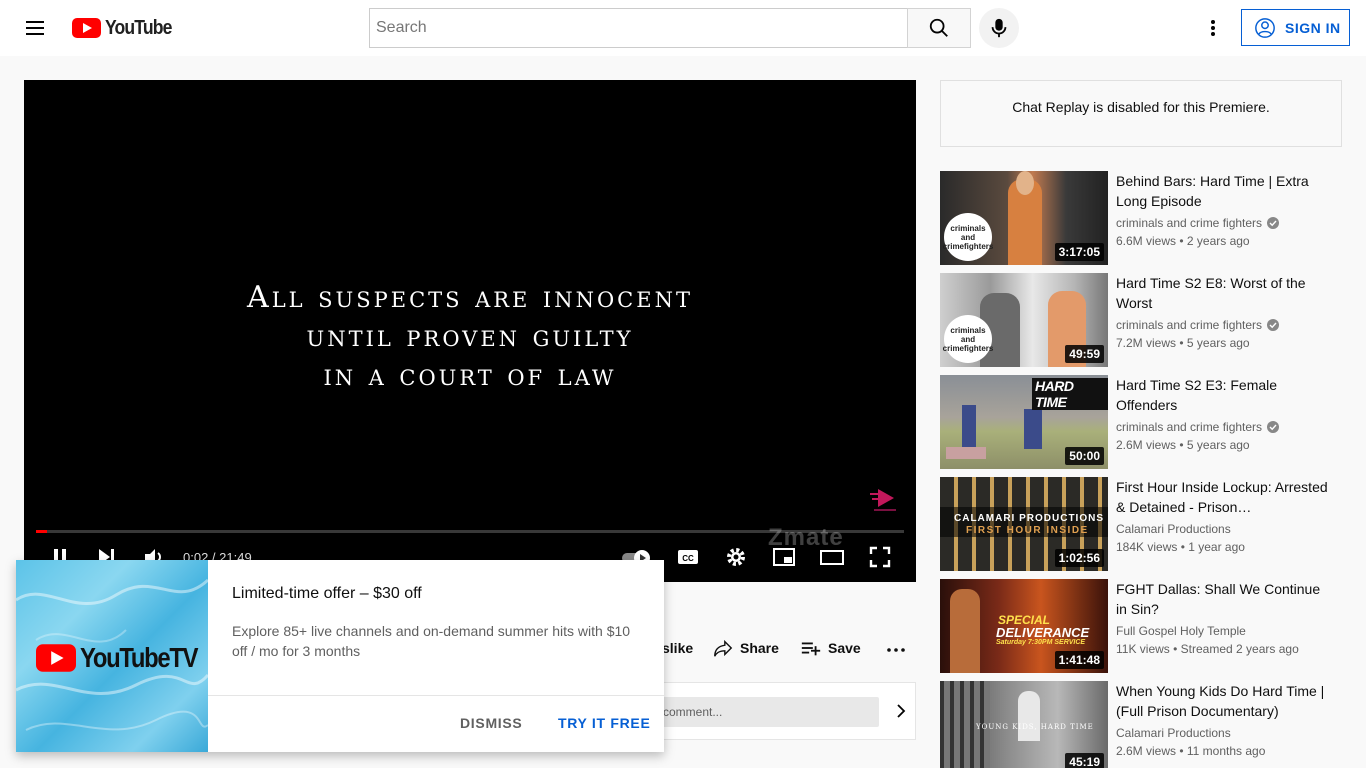  I want to click on svg-text: CC, so click(688, 558).